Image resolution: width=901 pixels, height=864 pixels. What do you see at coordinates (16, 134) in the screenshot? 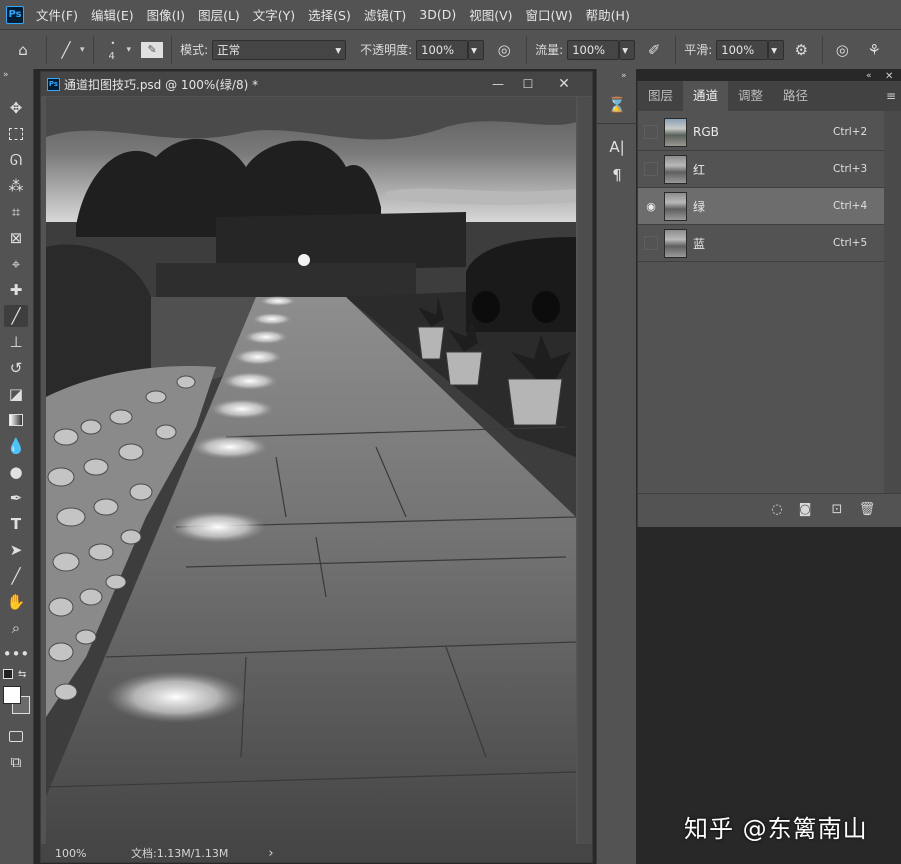
I see `marquee-tool-icon` at bounding box center [16, 134].